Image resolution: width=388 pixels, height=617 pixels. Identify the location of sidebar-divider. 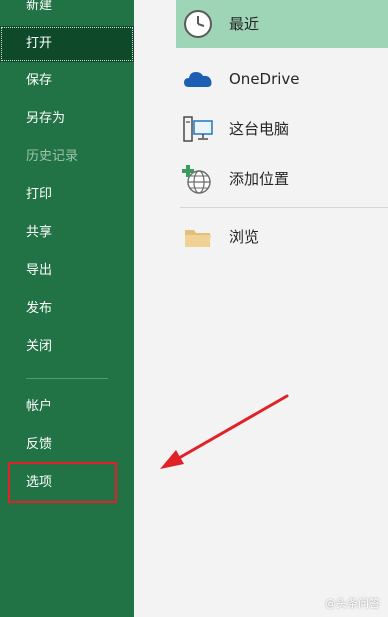
(67, 378).